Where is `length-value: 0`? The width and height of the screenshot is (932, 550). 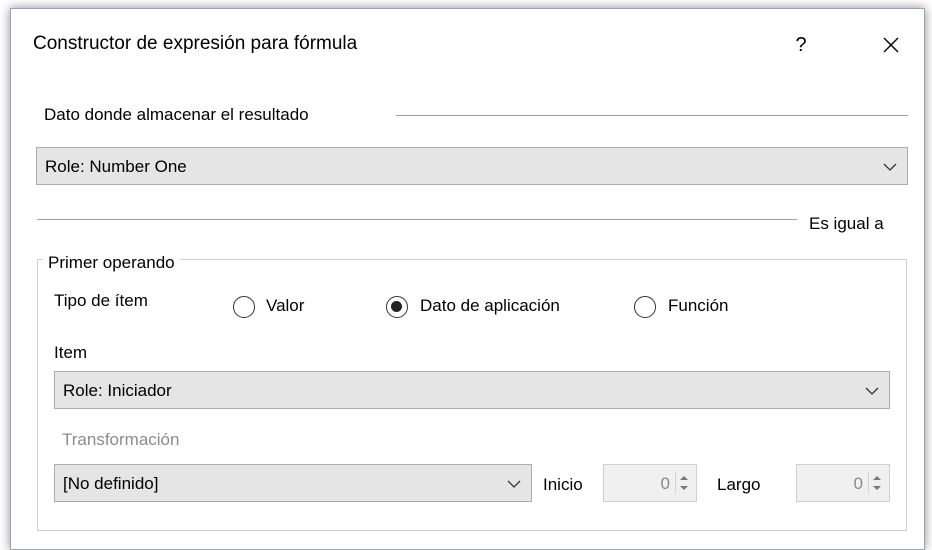
length-value: 0 is located at coordinates (858, 483).